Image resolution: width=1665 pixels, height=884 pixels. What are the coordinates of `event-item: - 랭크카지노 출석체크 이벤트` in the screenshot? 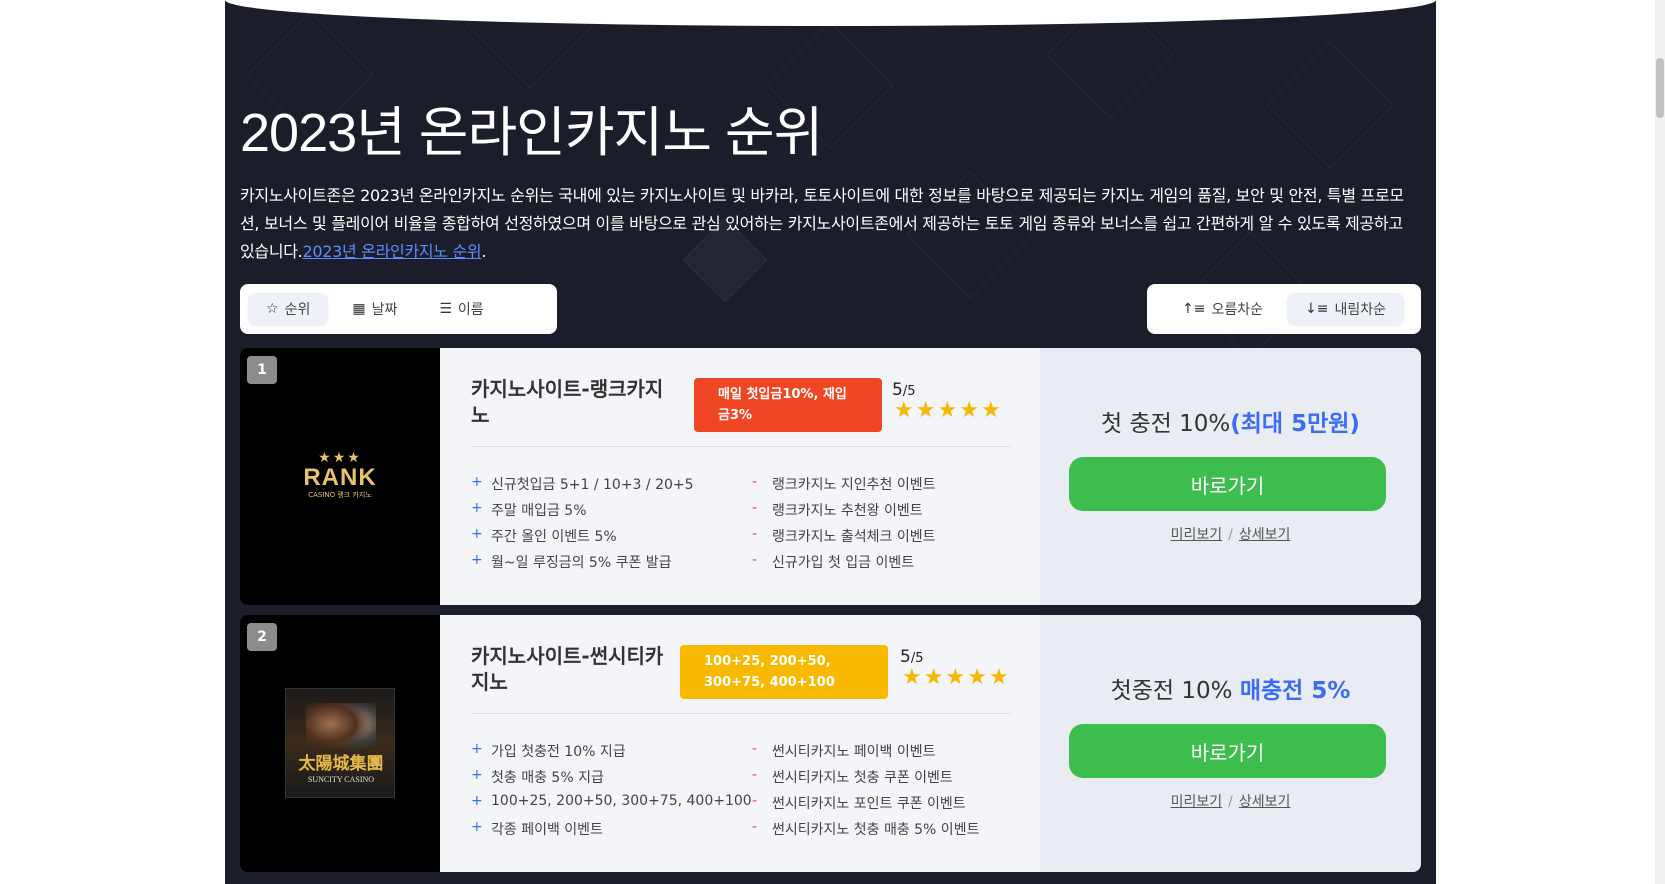 It's located at (843, 536).